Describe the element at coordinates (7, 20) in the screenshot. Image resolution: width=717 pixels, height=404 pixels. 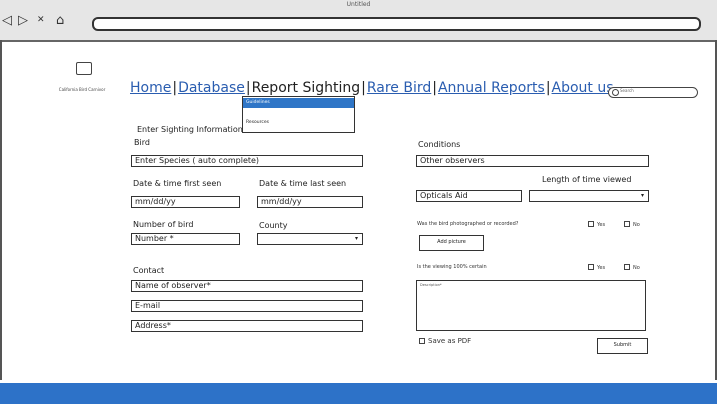
I see `back-icon: ◁` at that location.